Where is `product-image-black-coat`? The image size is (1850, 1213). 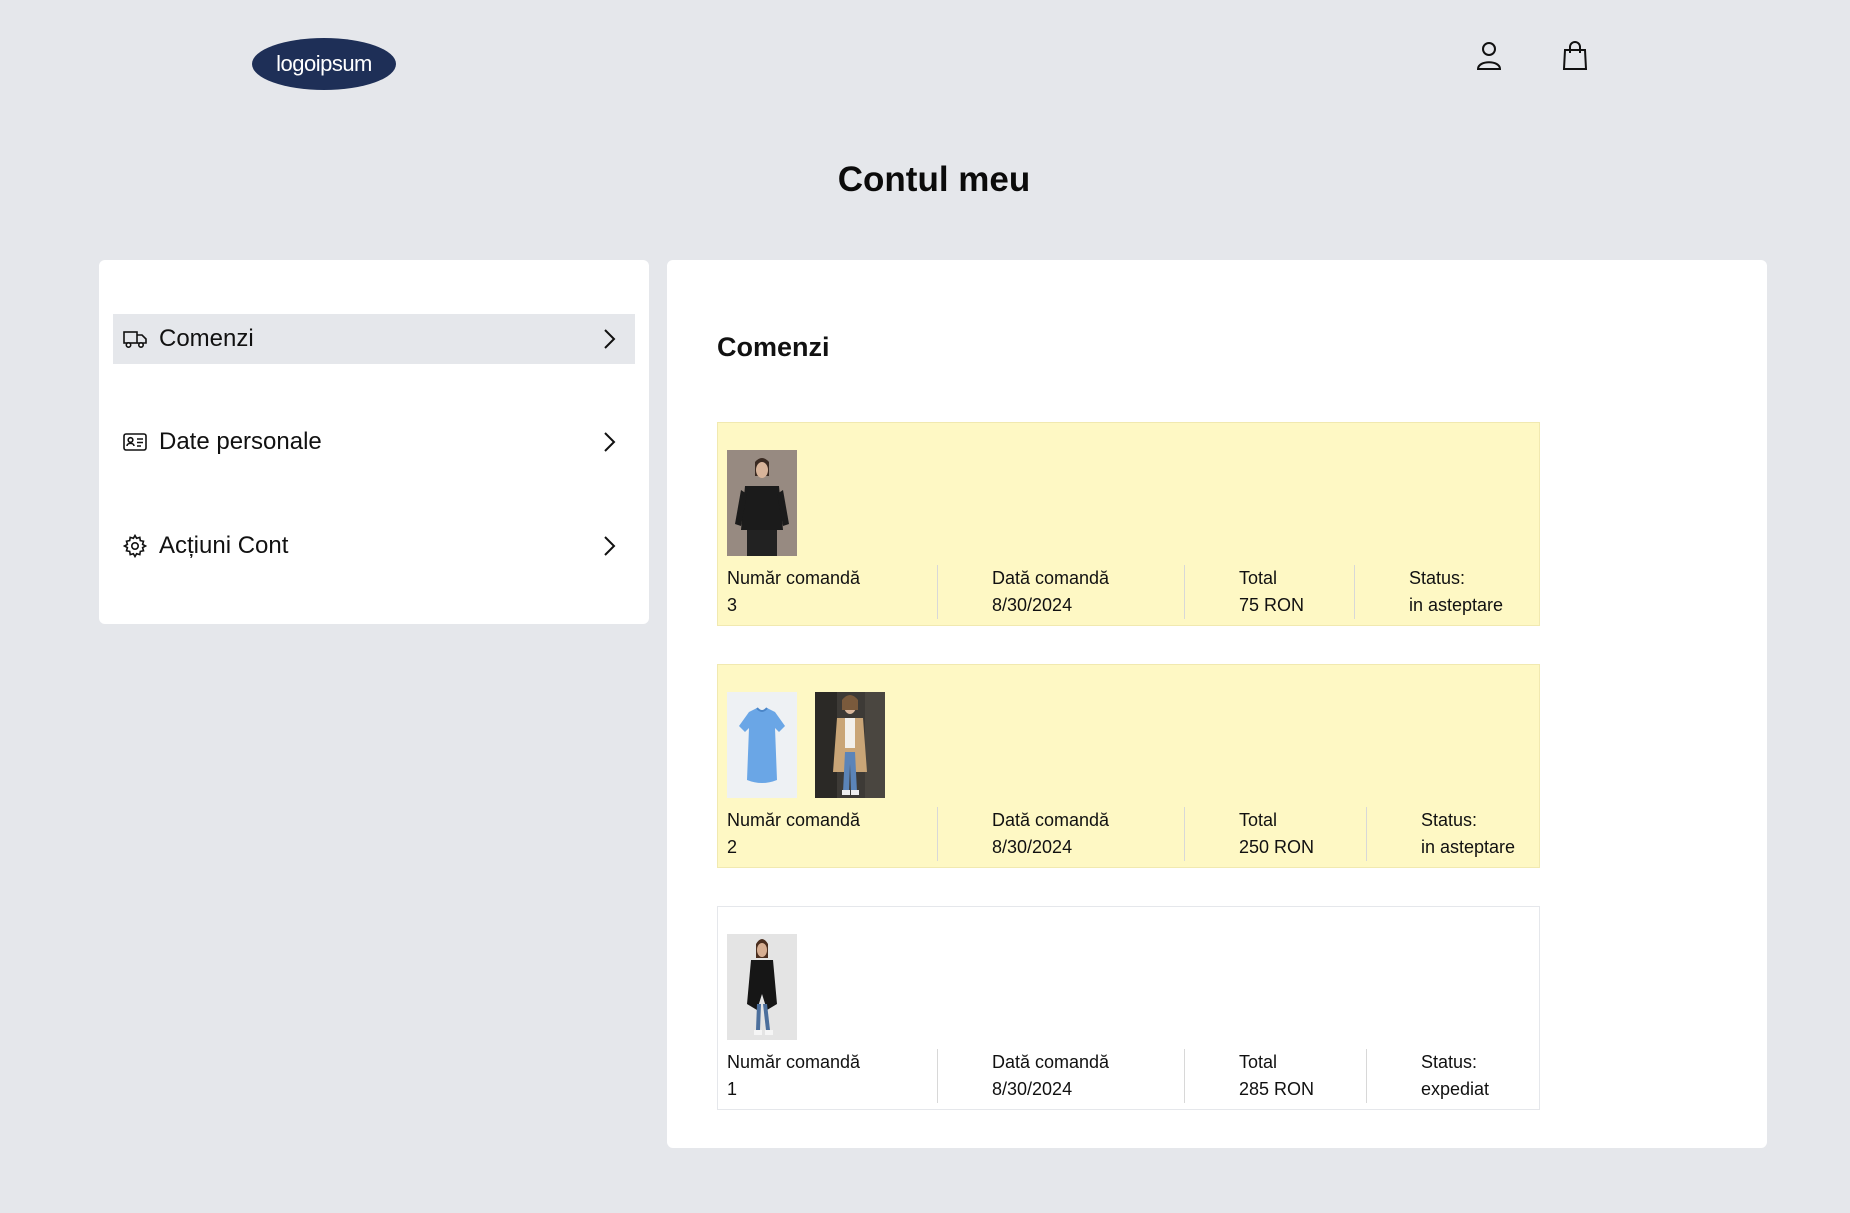
product-image-black-coat is located at coordinates (762, 987).